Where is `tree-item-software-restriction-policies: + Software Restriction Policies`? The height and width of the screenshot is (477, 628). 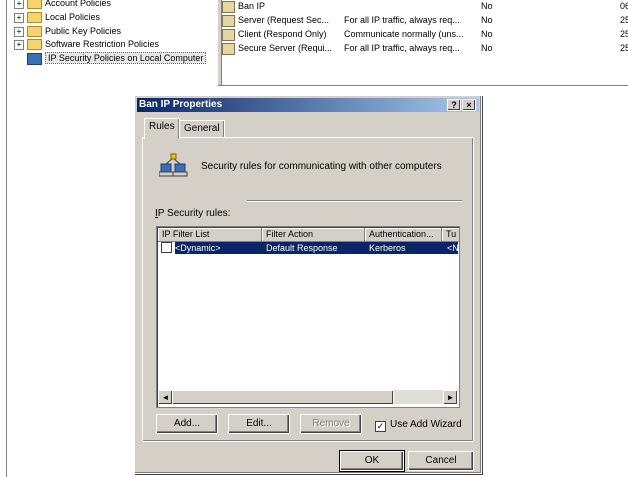
tree-item-software-restriction-policies: + Software Restriction Policies is located at coordinates (86, 44).